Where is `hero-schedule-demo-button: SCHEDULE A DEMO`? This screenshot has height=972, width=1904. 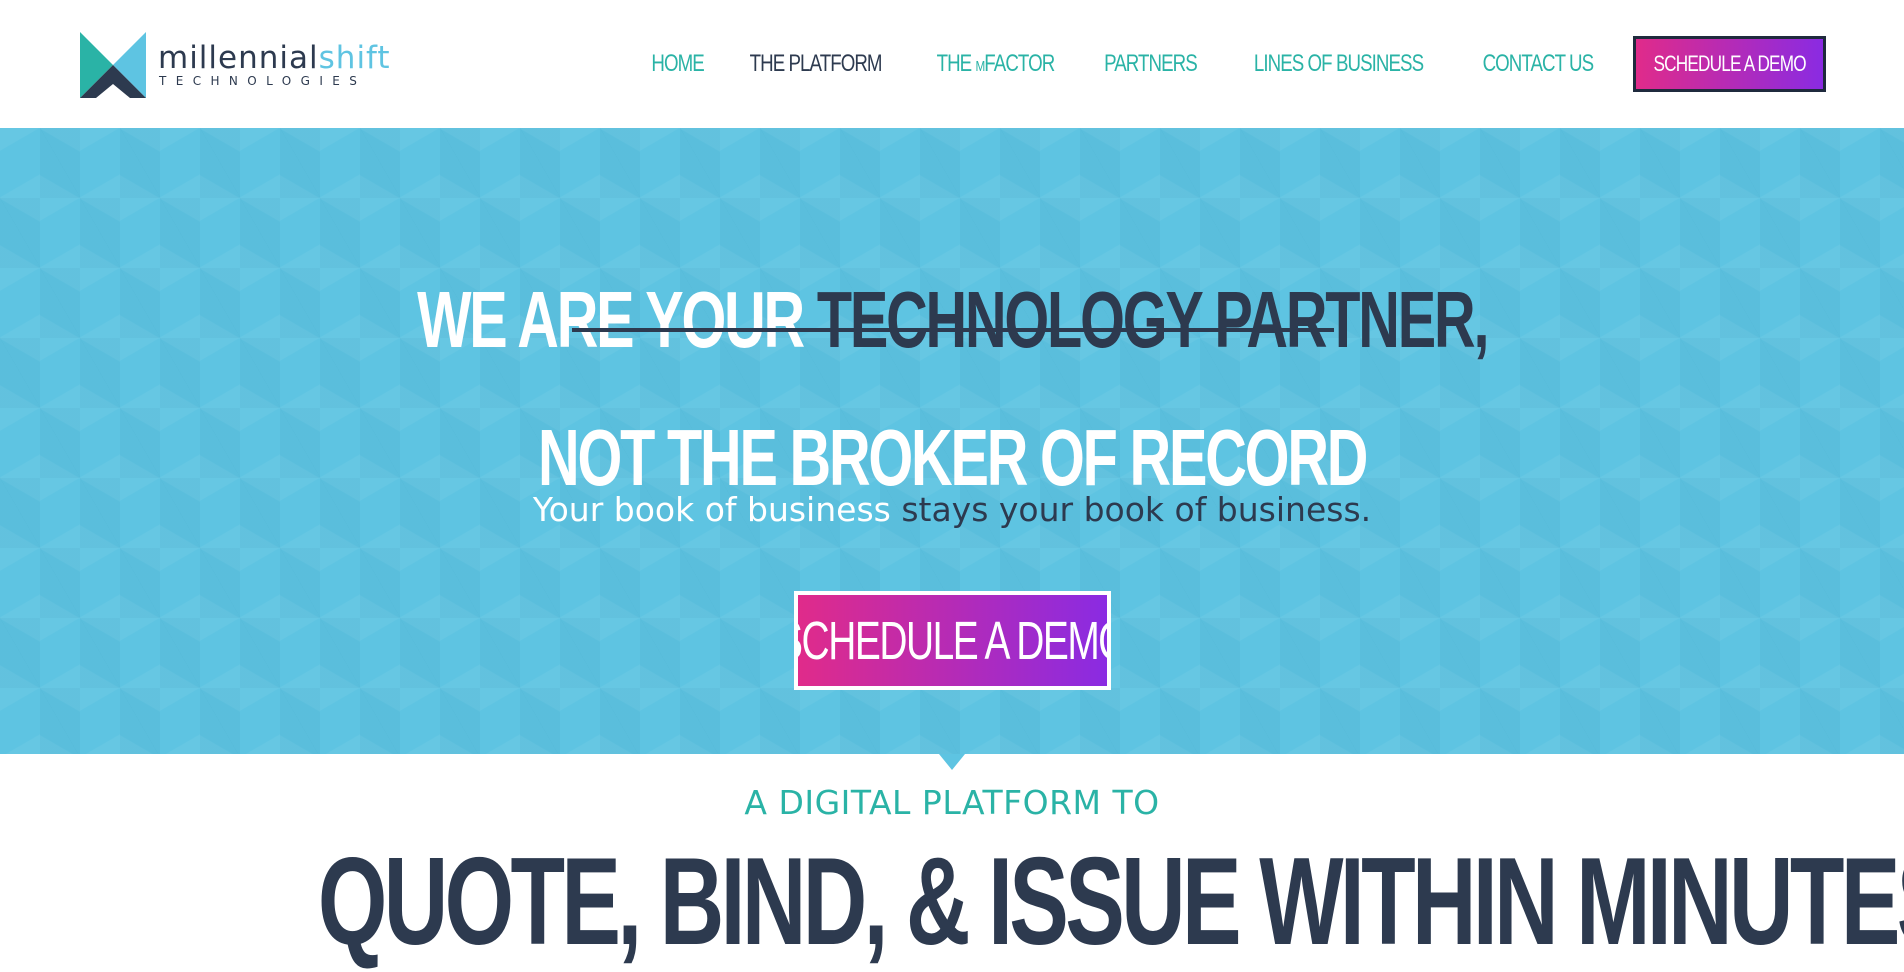
hero-schedule-demo-button: SCHEDULE A DEMO is located at coordinates (952, 640).